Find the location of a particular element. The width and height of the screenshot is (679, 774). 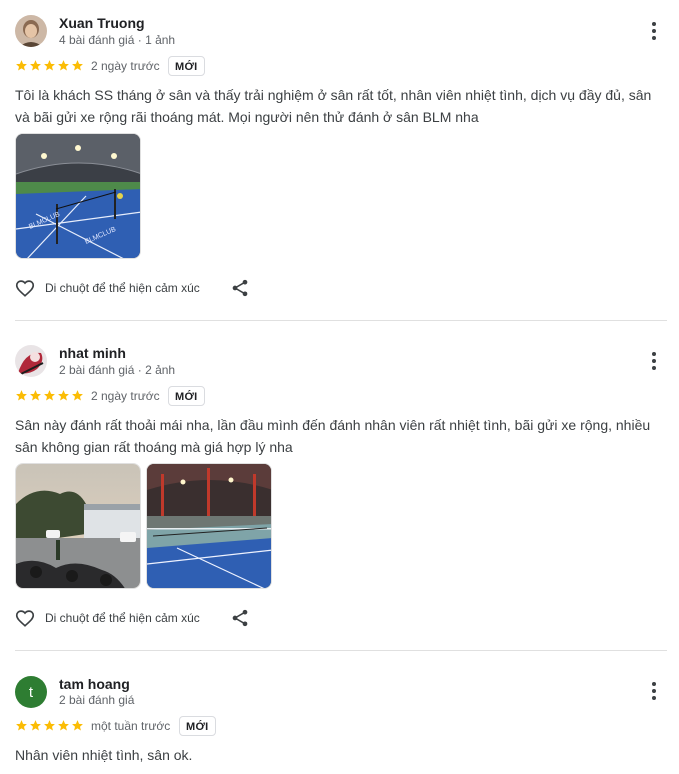

reviewer-name: tam hoang is located at coordinates (94, 684).